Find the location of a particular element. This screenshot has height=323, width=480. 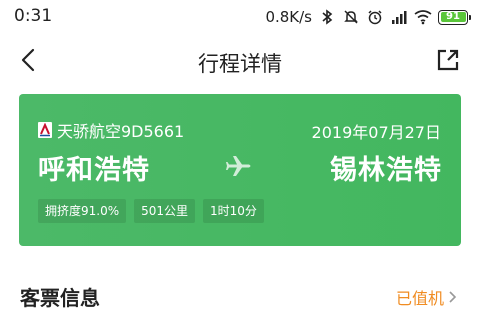

battery-icon: 91 is located at coordinates (454, 17).